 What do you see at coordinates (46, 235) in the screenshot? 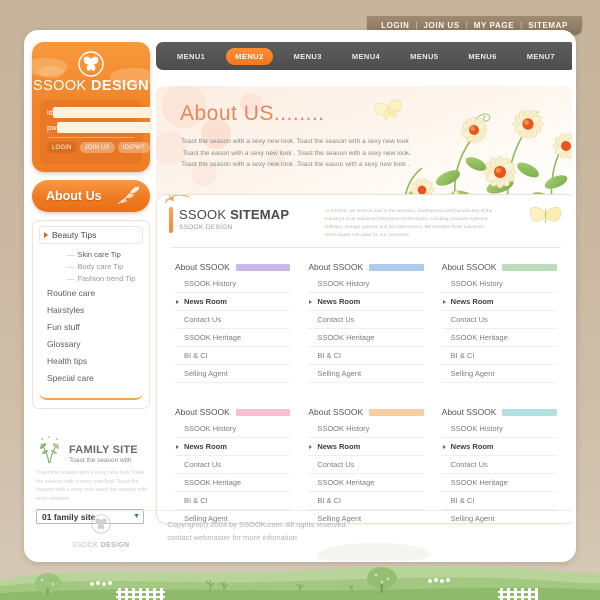
I see `triangle-right-icon` at bounding box center [46, 235].